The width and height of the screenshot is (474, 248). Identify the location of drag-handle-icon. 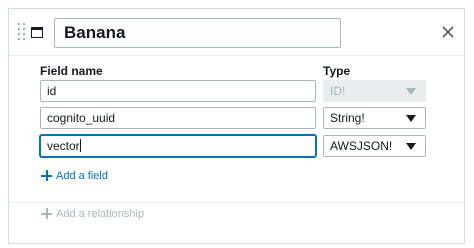
(22, 32).